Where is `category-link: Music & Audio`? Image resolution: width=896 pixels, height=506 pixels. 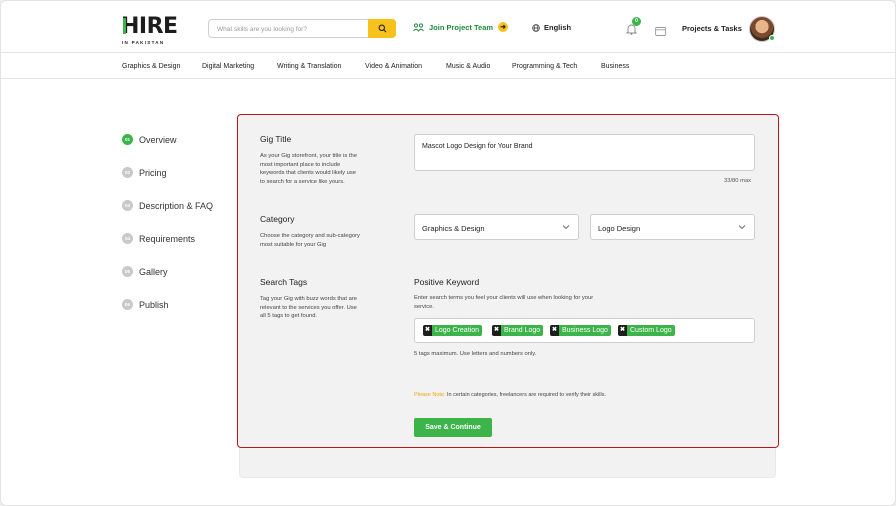 category-link: Music & Audio is located at coordinates (468, 66).